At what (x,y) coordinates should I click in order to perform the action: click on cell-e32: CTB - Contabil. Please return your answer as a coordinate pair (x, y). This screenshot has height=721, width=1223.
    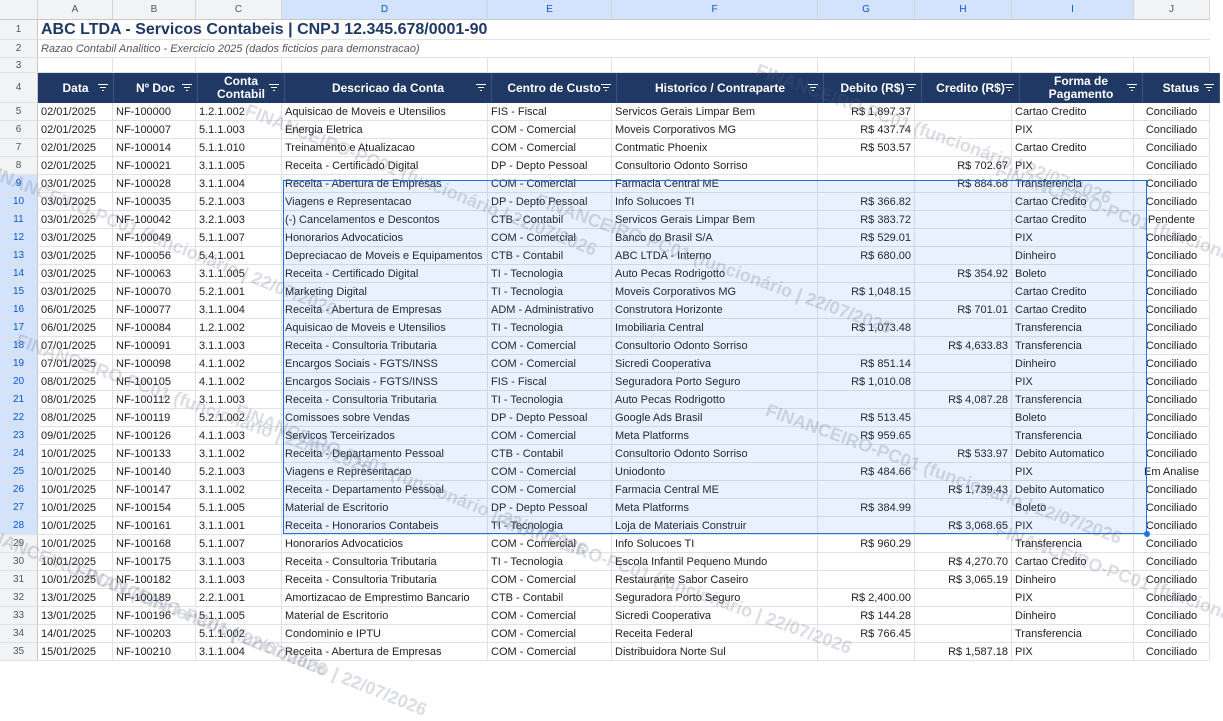
    Looking at the image, I should click on (550, 598).